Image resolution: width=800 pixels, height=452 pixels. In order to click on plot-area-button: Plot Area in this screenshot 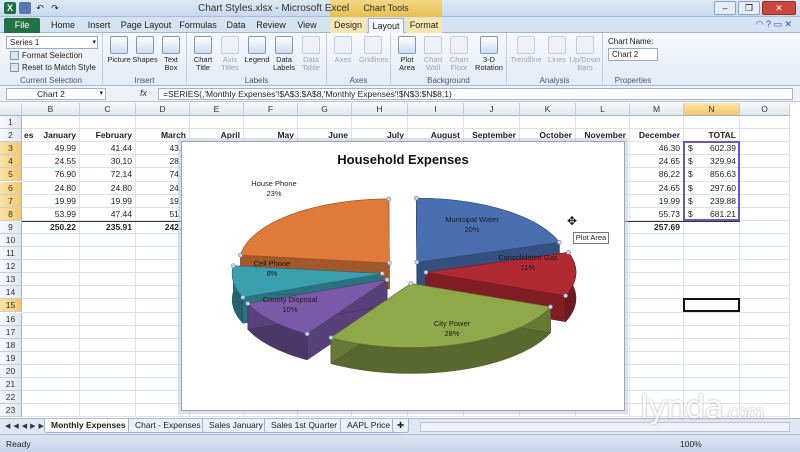, I will do `click(407, 54)`.